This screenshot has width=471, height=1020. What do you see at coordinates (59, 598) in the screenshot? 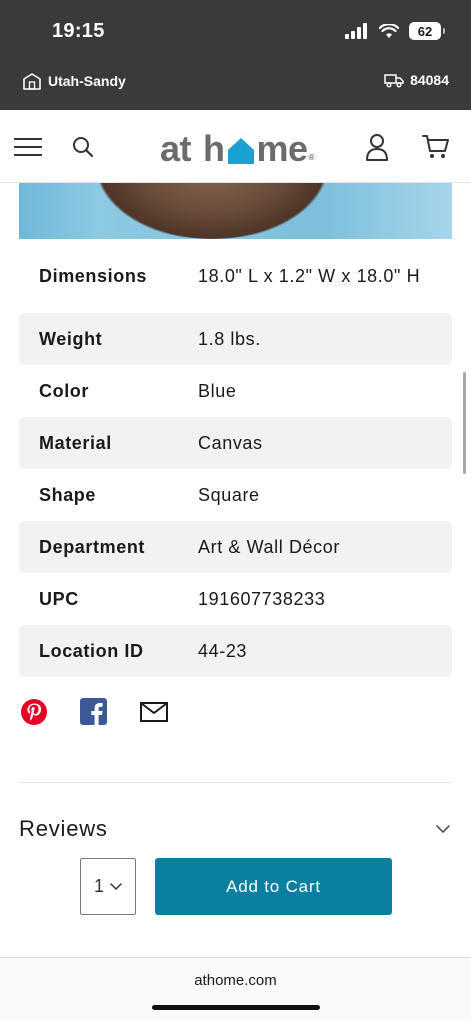
I see `spec-label: UPC` at bounding box center [59, 598].